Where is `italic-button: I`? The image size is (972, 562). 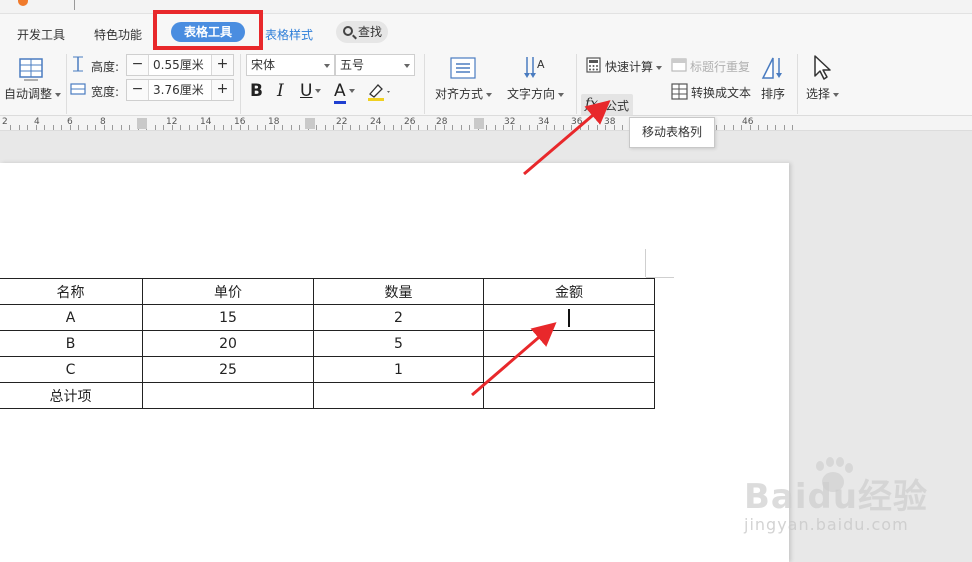 italic-button: I is located at coordinates (280, 91).